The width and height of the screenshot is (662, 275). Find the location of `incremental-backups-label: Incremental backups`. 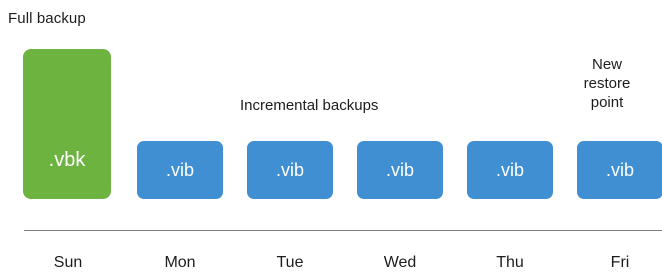

incremental-backups-label: Incremental backups is located at coordinates (309, 105).